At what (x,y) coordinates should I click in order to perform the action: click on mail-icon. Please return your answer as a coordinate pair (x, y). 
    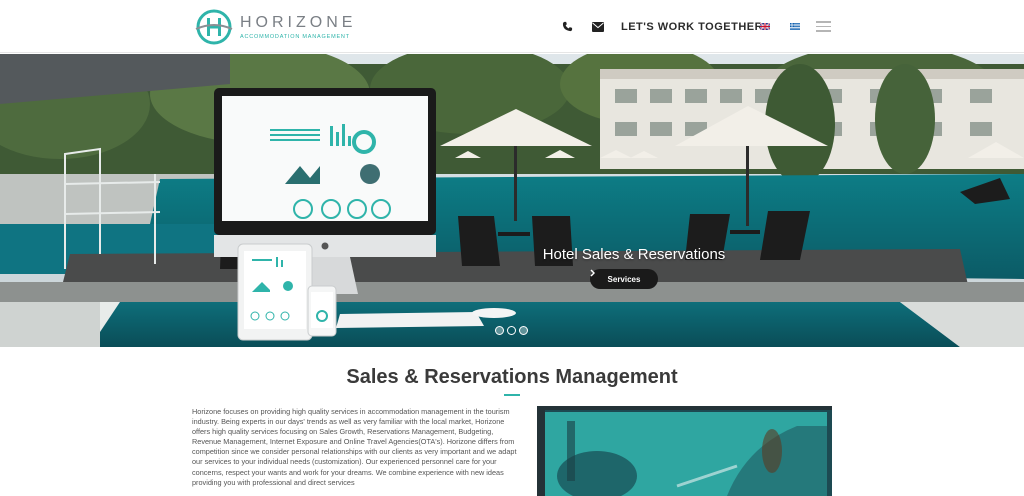
    Looking at the image, I should click on (598, 26).